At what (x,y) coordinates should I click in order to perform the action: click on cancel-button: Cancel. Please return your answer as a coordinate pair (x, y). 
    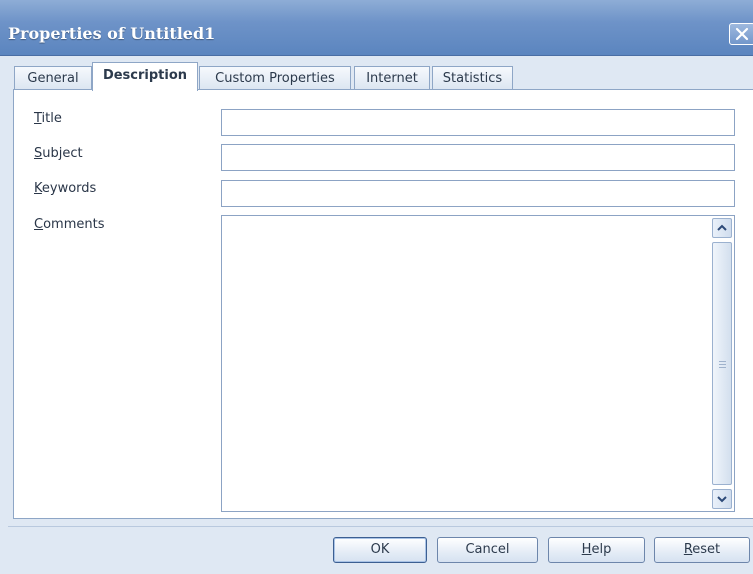
    Looking at the image, I should click on (487, 550).